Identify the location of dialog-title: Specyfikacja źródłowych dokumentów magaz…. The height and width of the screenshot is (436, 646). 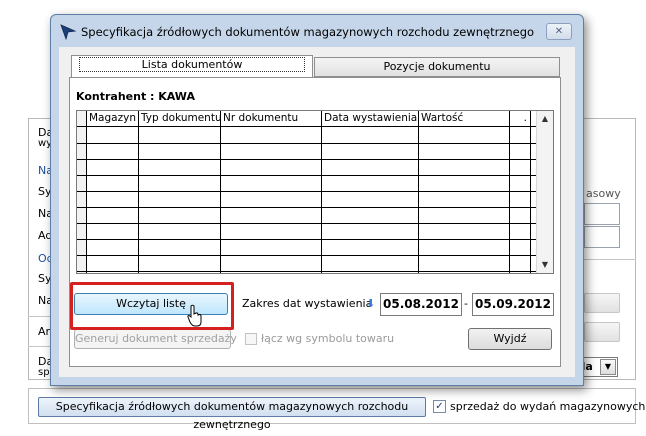
(308, 32).